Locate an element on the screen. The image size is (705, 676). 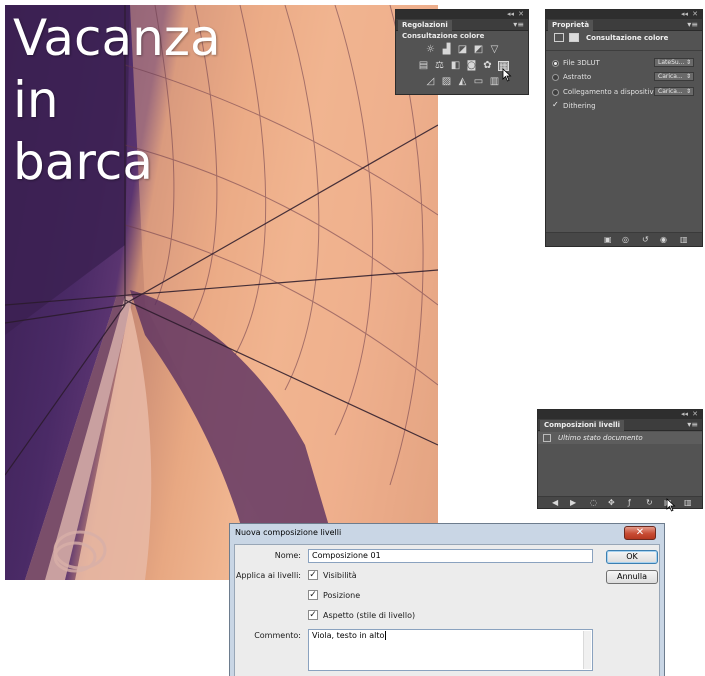
comment-textarea: Viola, testo in alto​ is located at coordinates (450, 650).